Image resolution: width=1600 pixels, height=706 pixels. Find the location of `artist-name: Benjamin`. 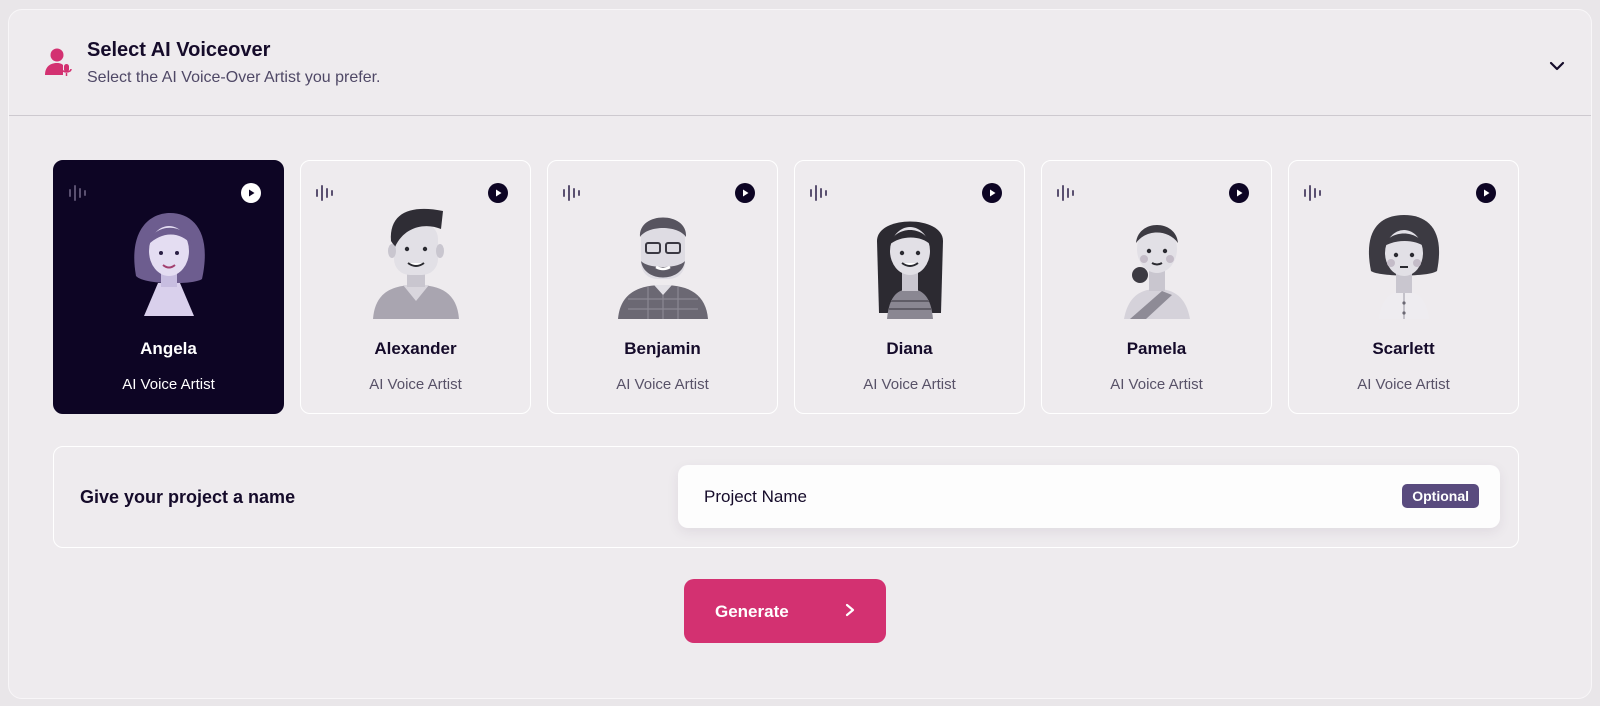

artist-name: Benjamin is located at coordinates (662, 348).